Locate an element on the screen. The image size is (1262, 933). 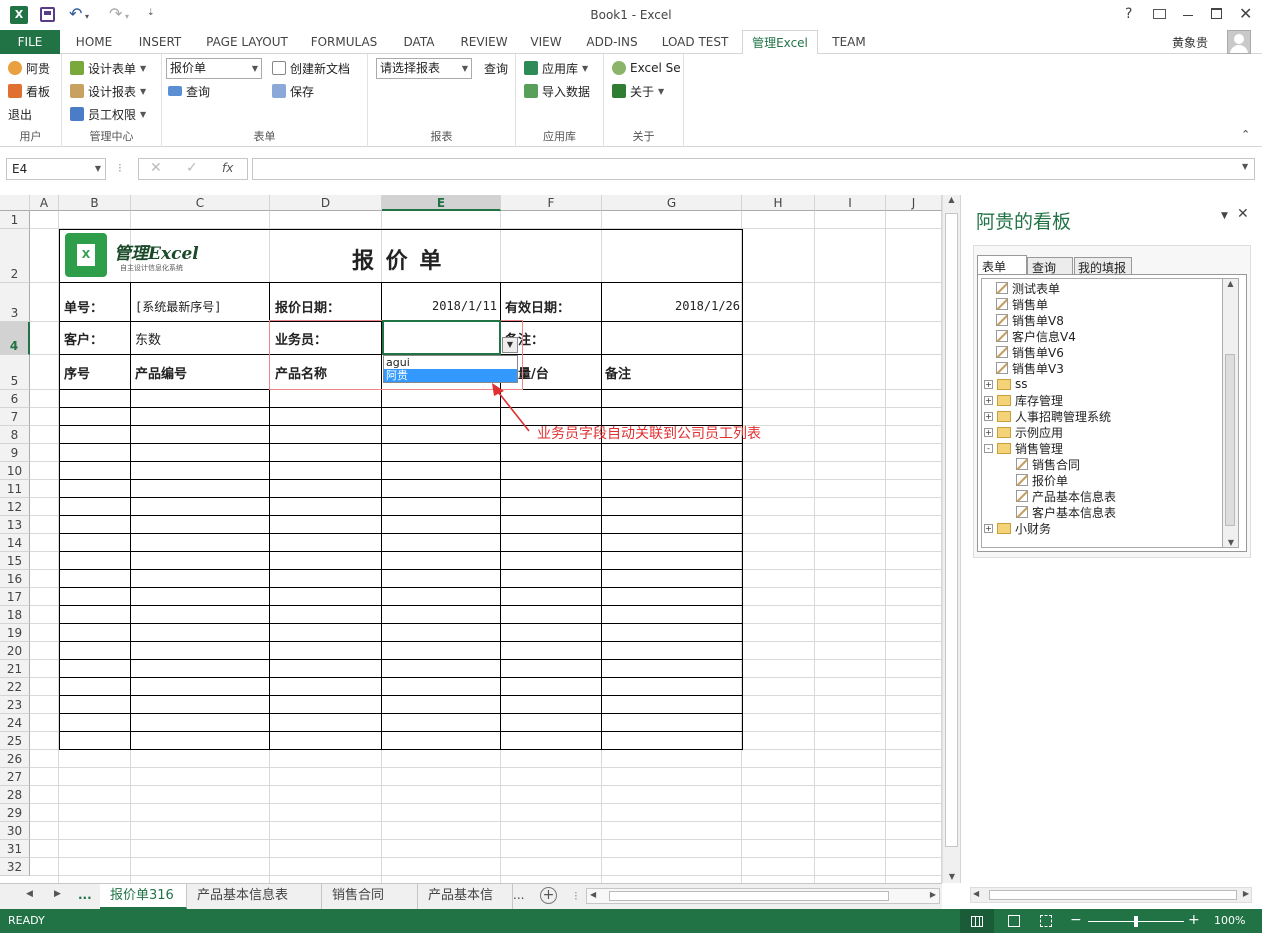
excel-logo: X is located at coordinates (19, 15).